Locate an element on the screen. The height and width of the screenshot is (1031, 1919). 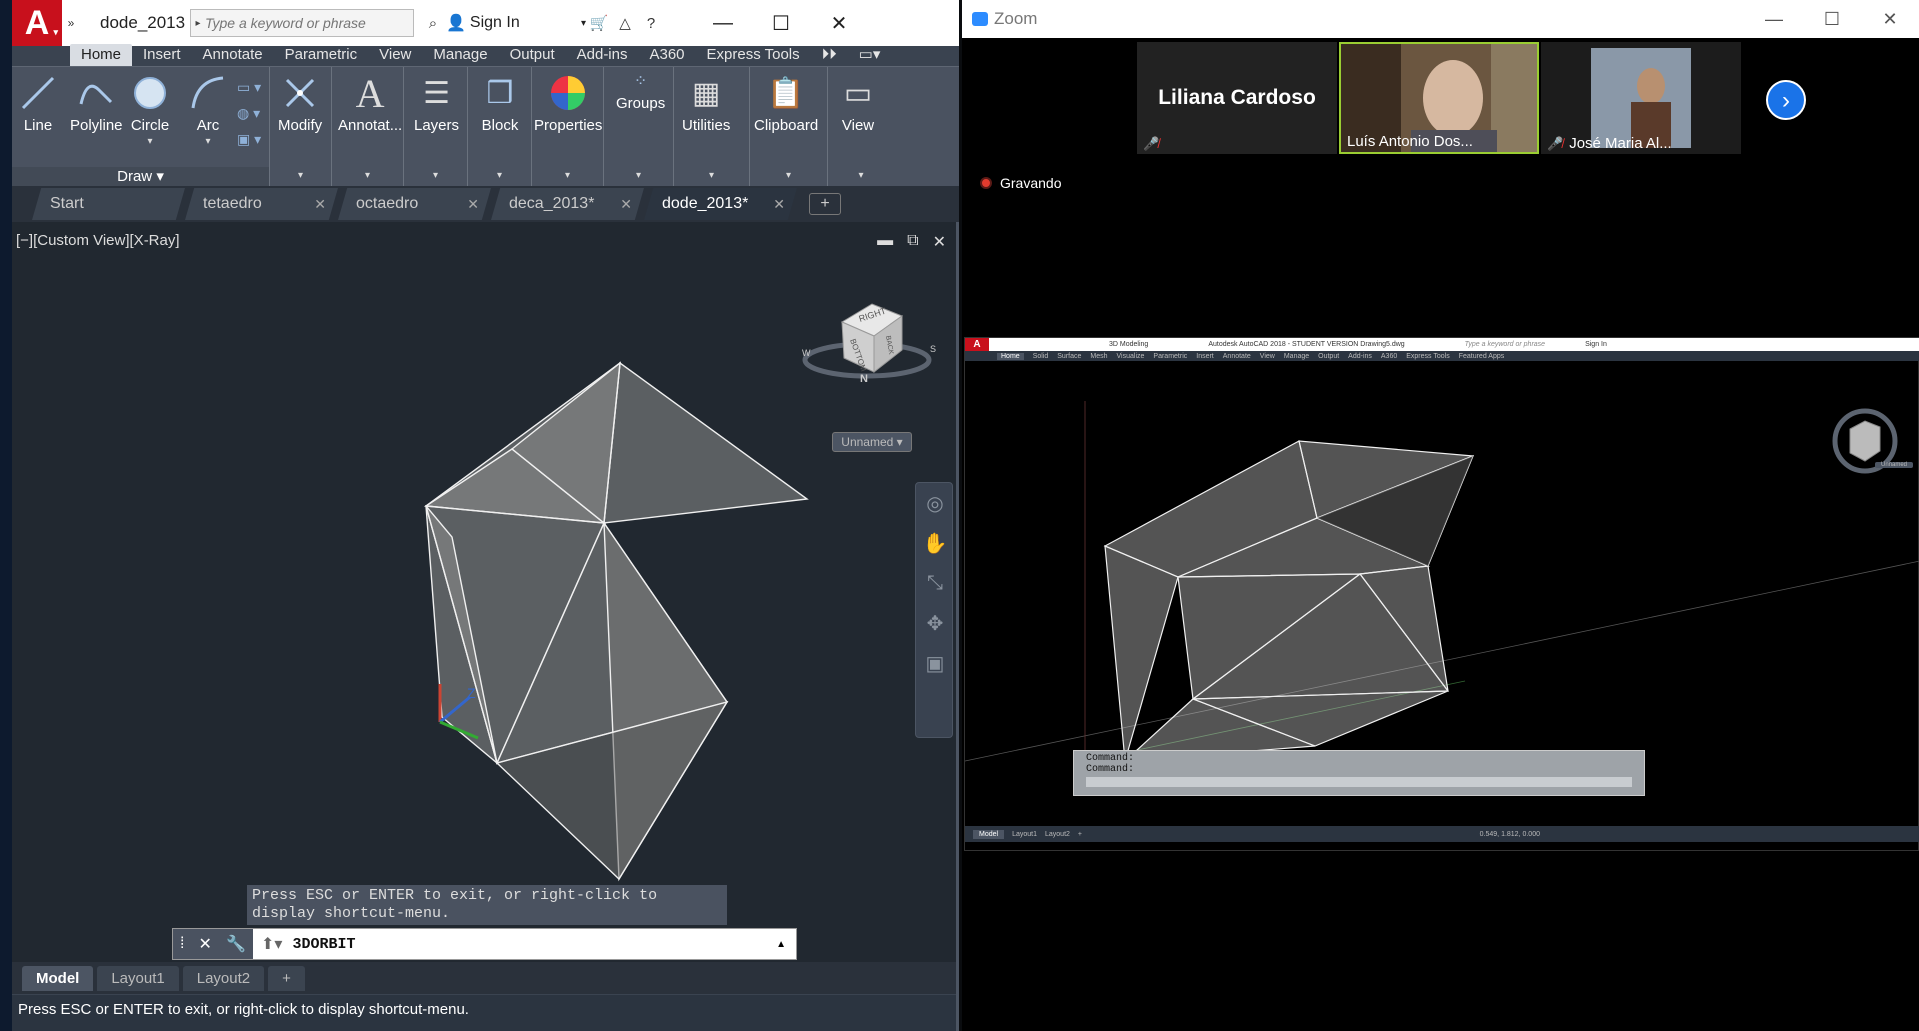
help-icon: ? is located at coordinates (651, 23).